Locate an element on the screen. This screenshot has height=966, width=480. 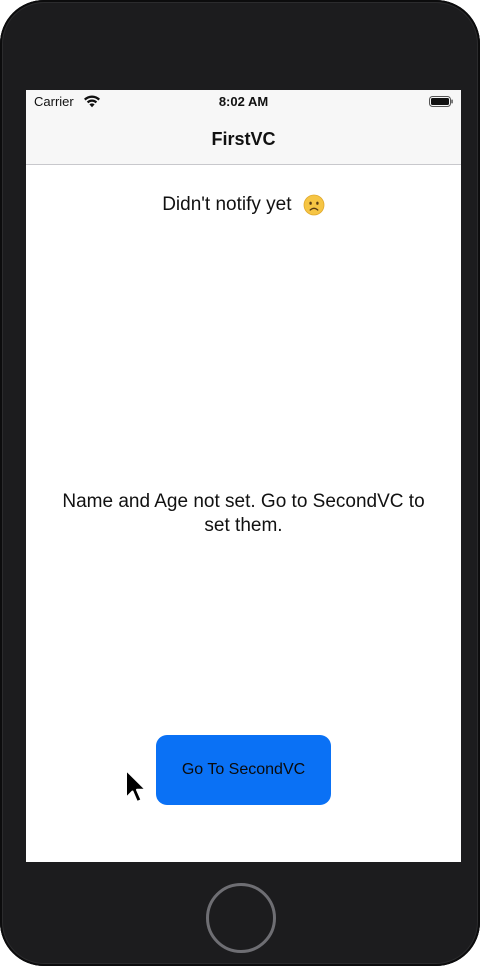
sad-face-emoji-icon is located at coordinates (314, 205).